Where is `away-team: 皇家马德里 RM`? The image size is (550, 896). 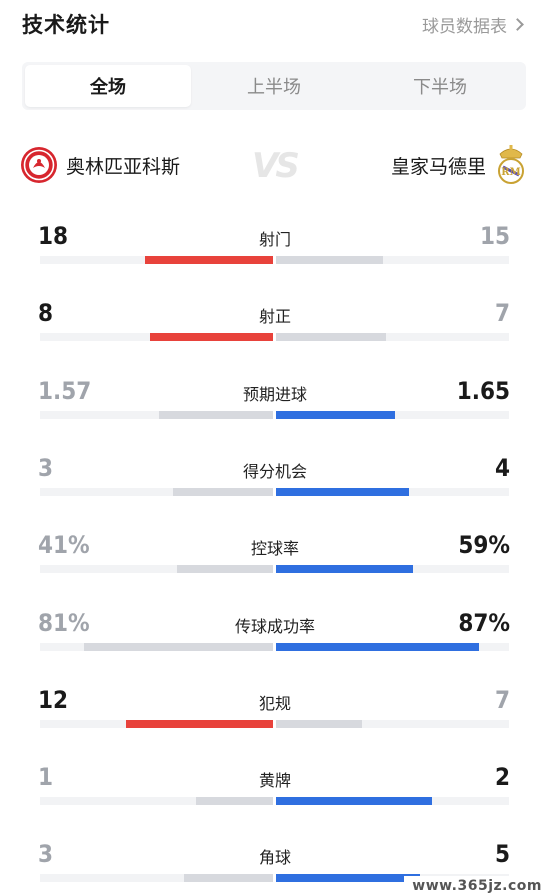
away-team: 皇家马德里 RM is located at coordinates (459, 165).